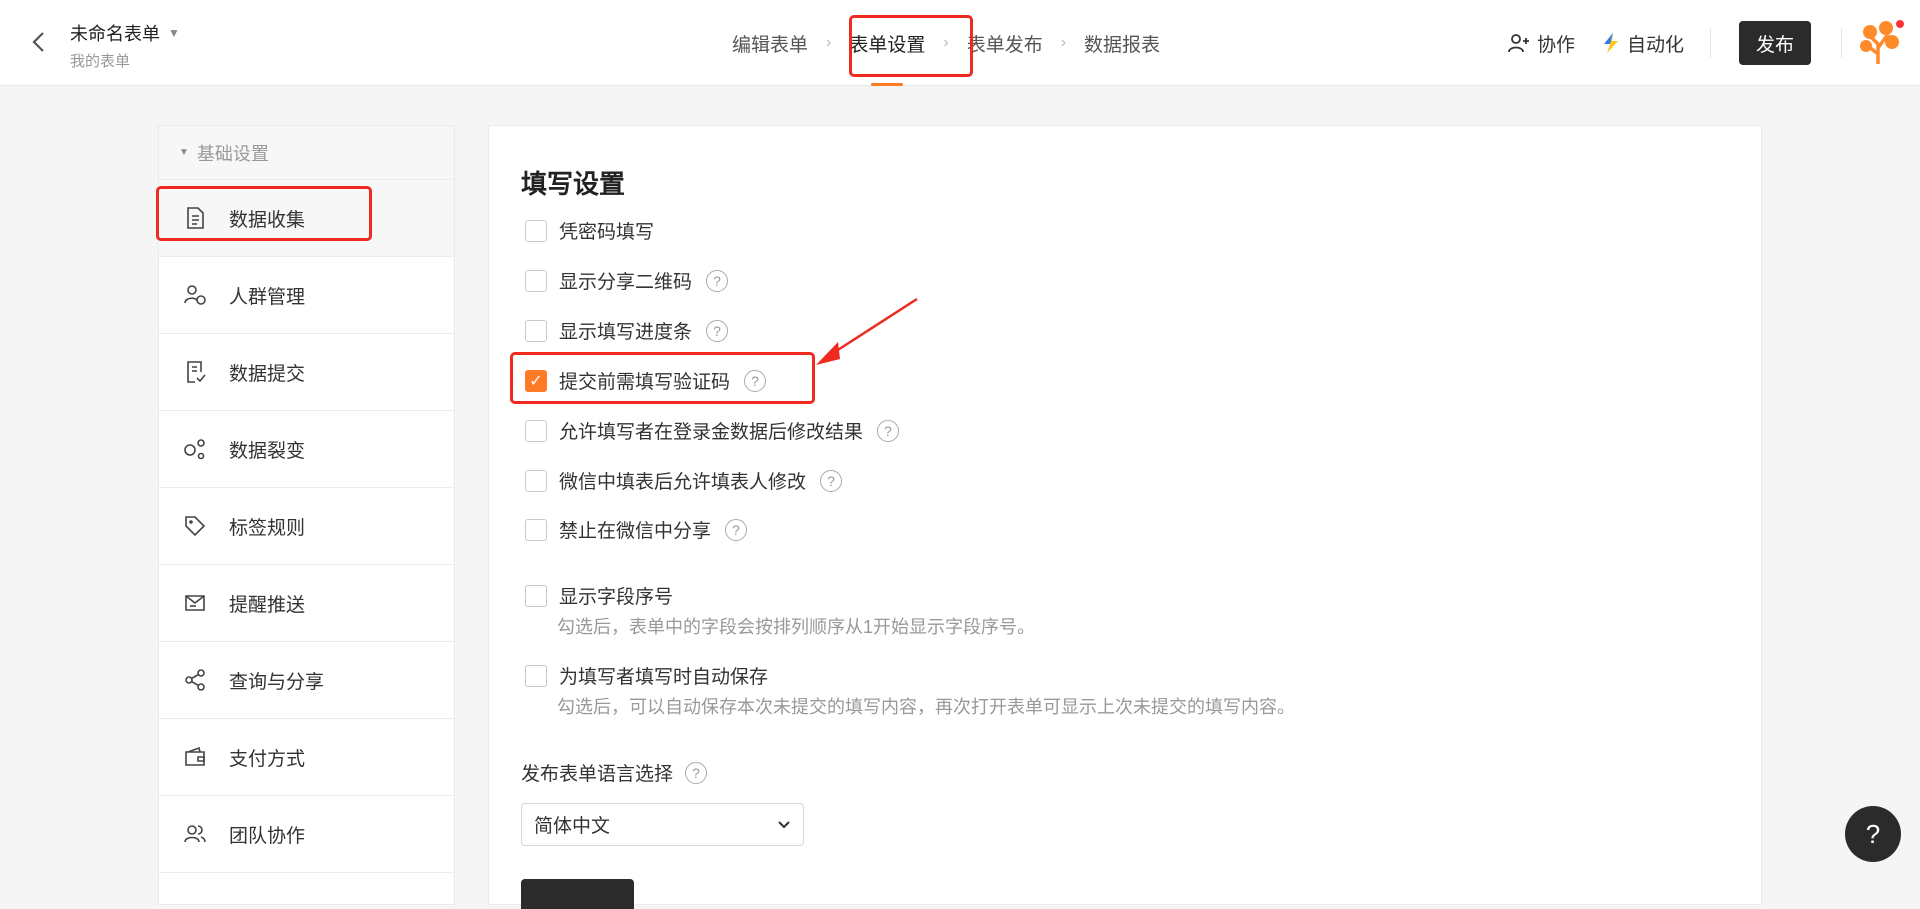 The width and height of the screenshot is (1920, 909). I want to click on tag-icon, so click(195, 526).